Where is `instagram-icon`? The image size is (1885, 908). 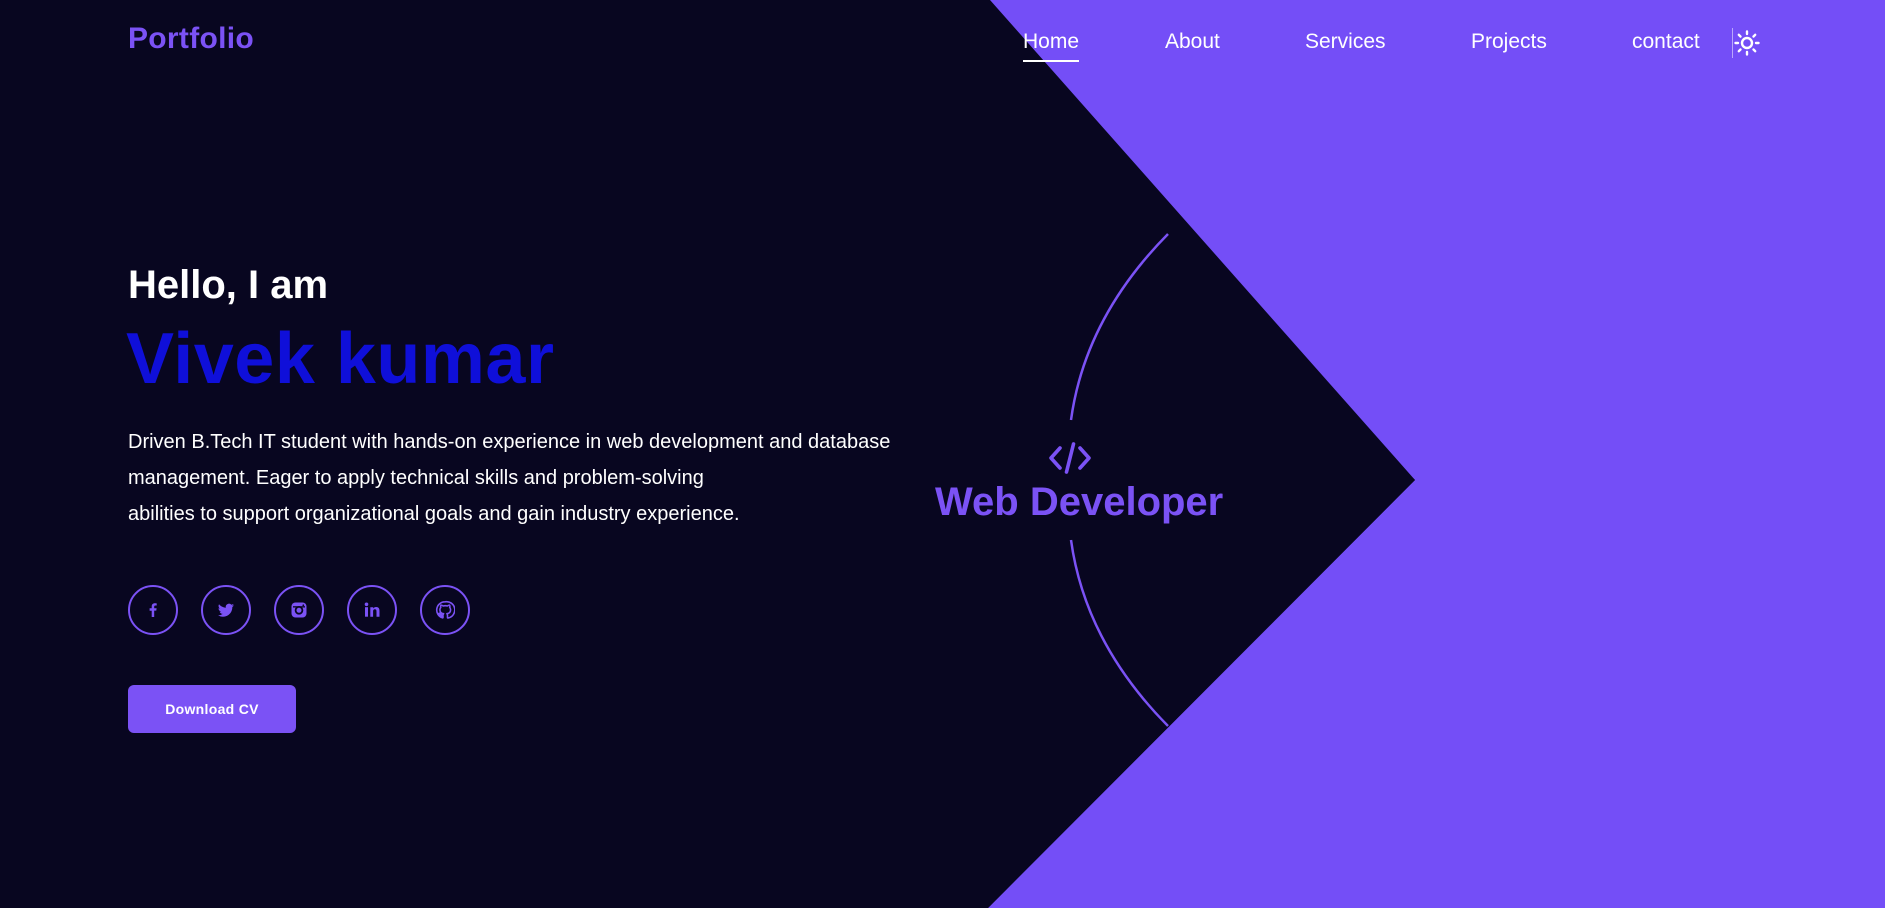
instagram-icon is located at coordinates (299, 610).